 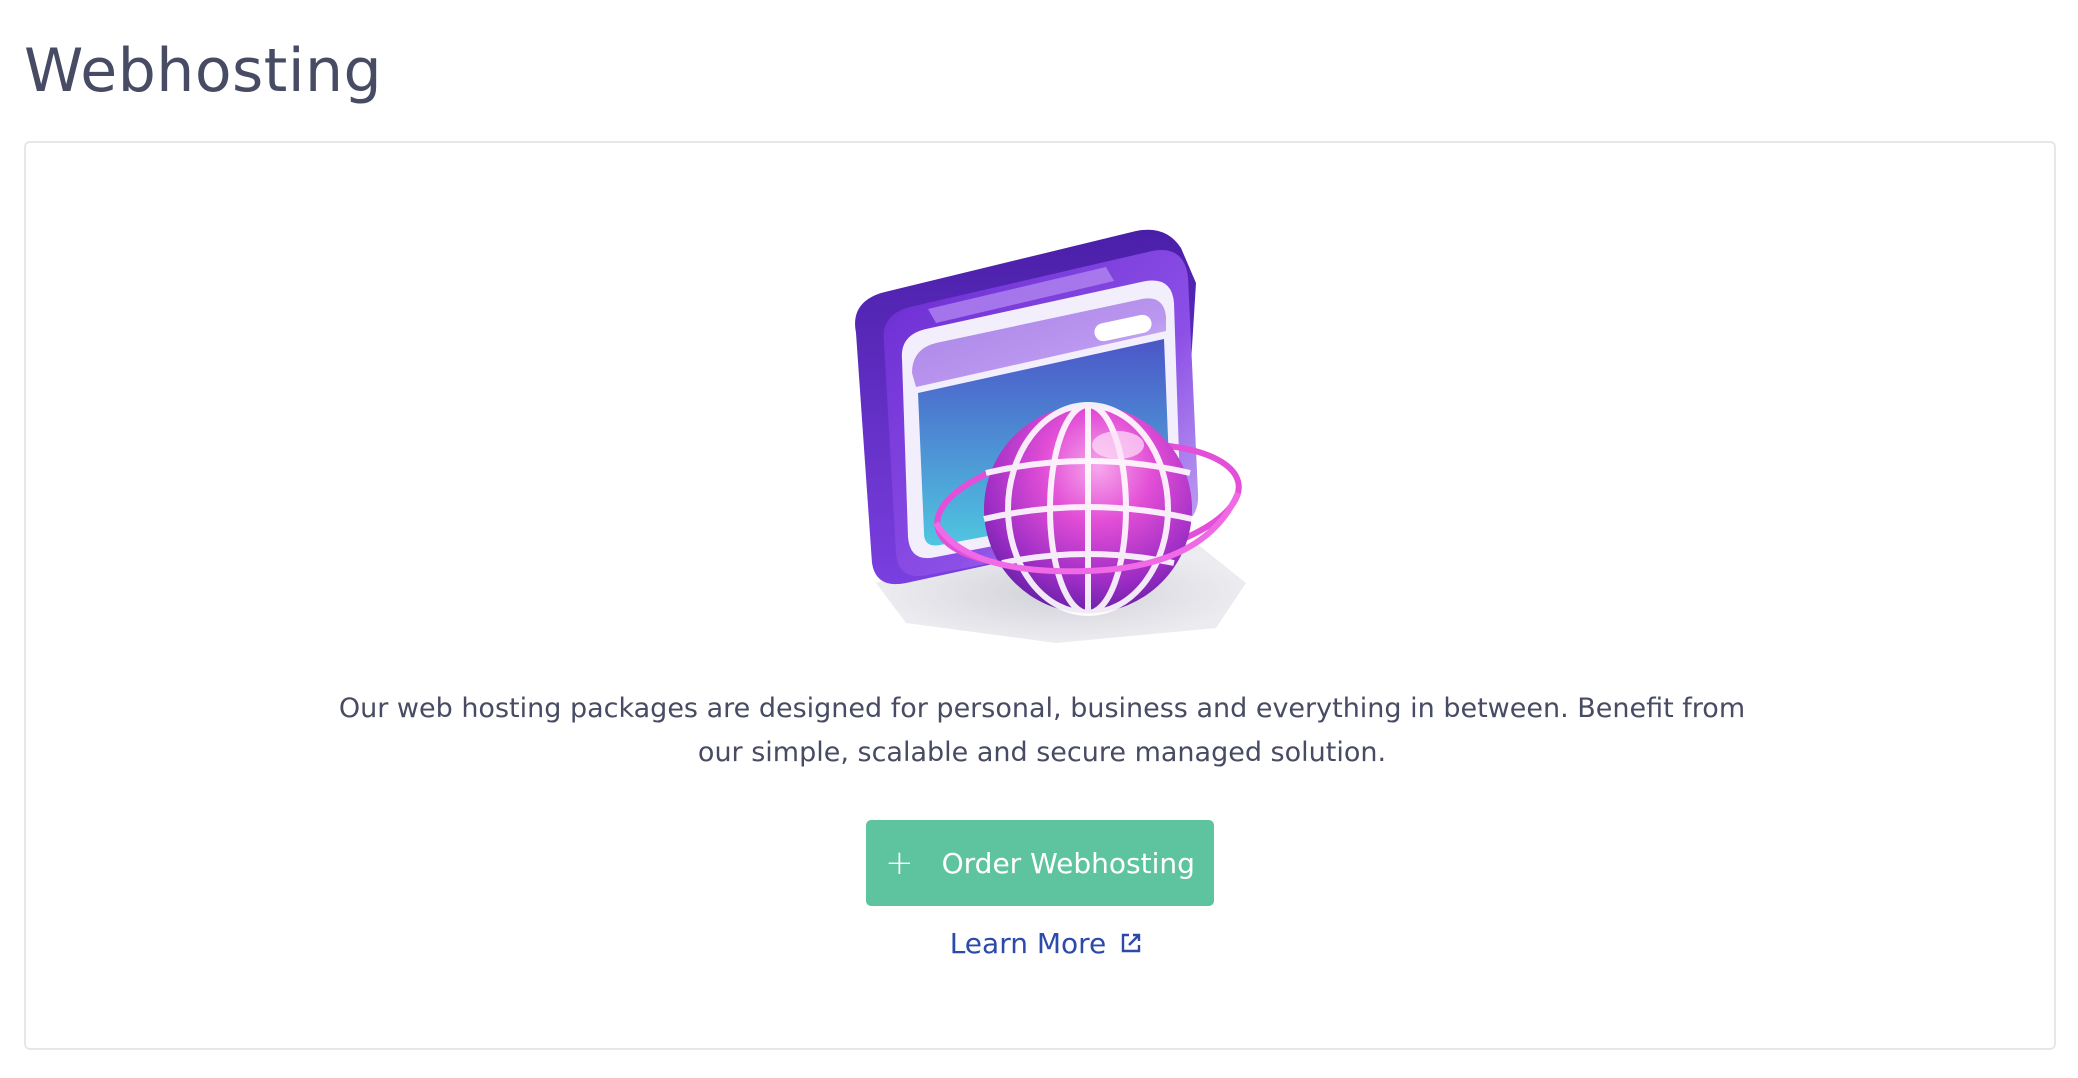 I want to click on plus-icon: +, so click(x=899, y=863).